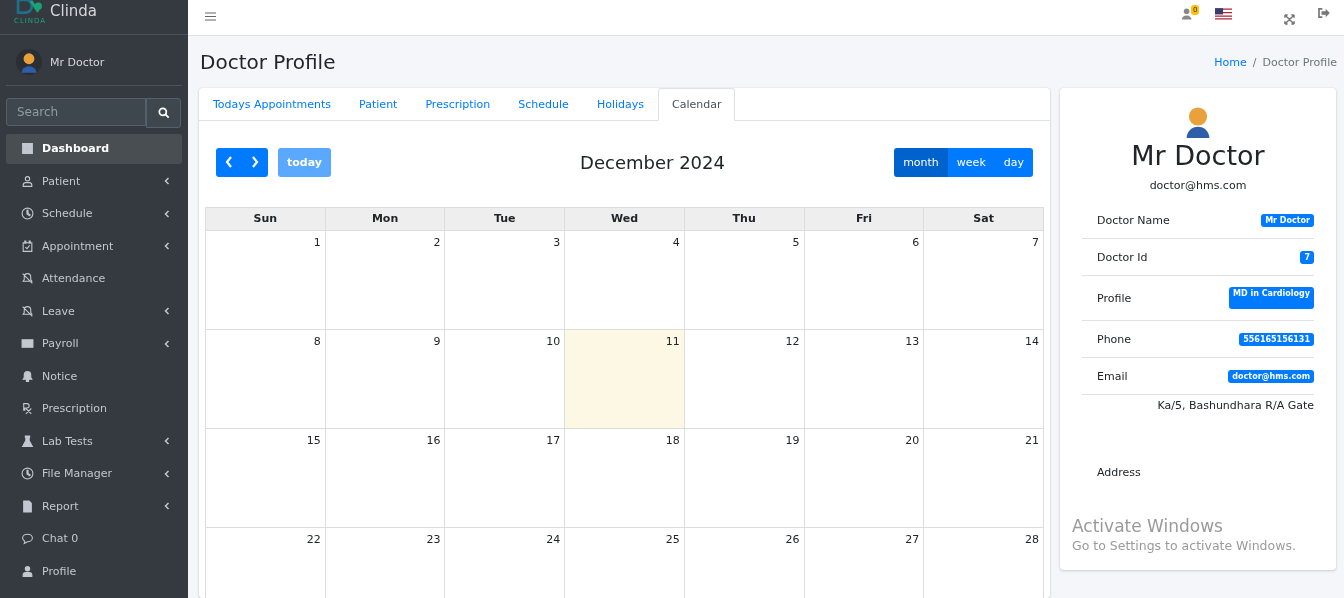 The height and width of the screenshot is (598, 1344). Describe the element at coordinates (94, 311) in the screenshot. I see `sidebar-item: Leave` at that location.